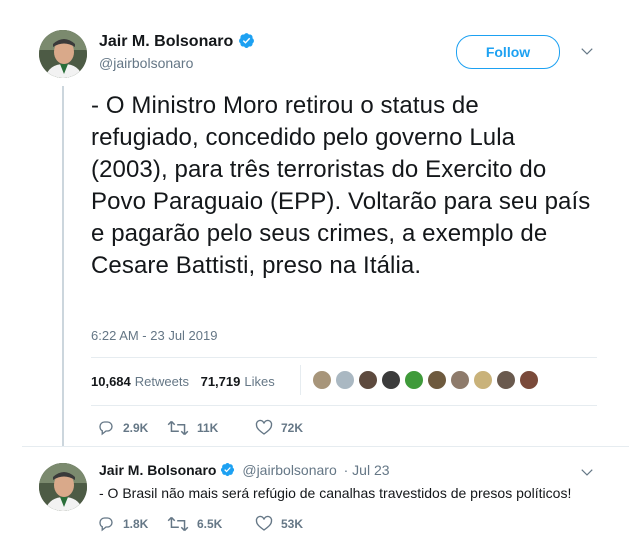 This screenshot has height=539, width=629. What do you see at coordinates (136, 524) in the screenshot?
I see `reply-reply-count: 1.8K` at bounding box center [136, 524].